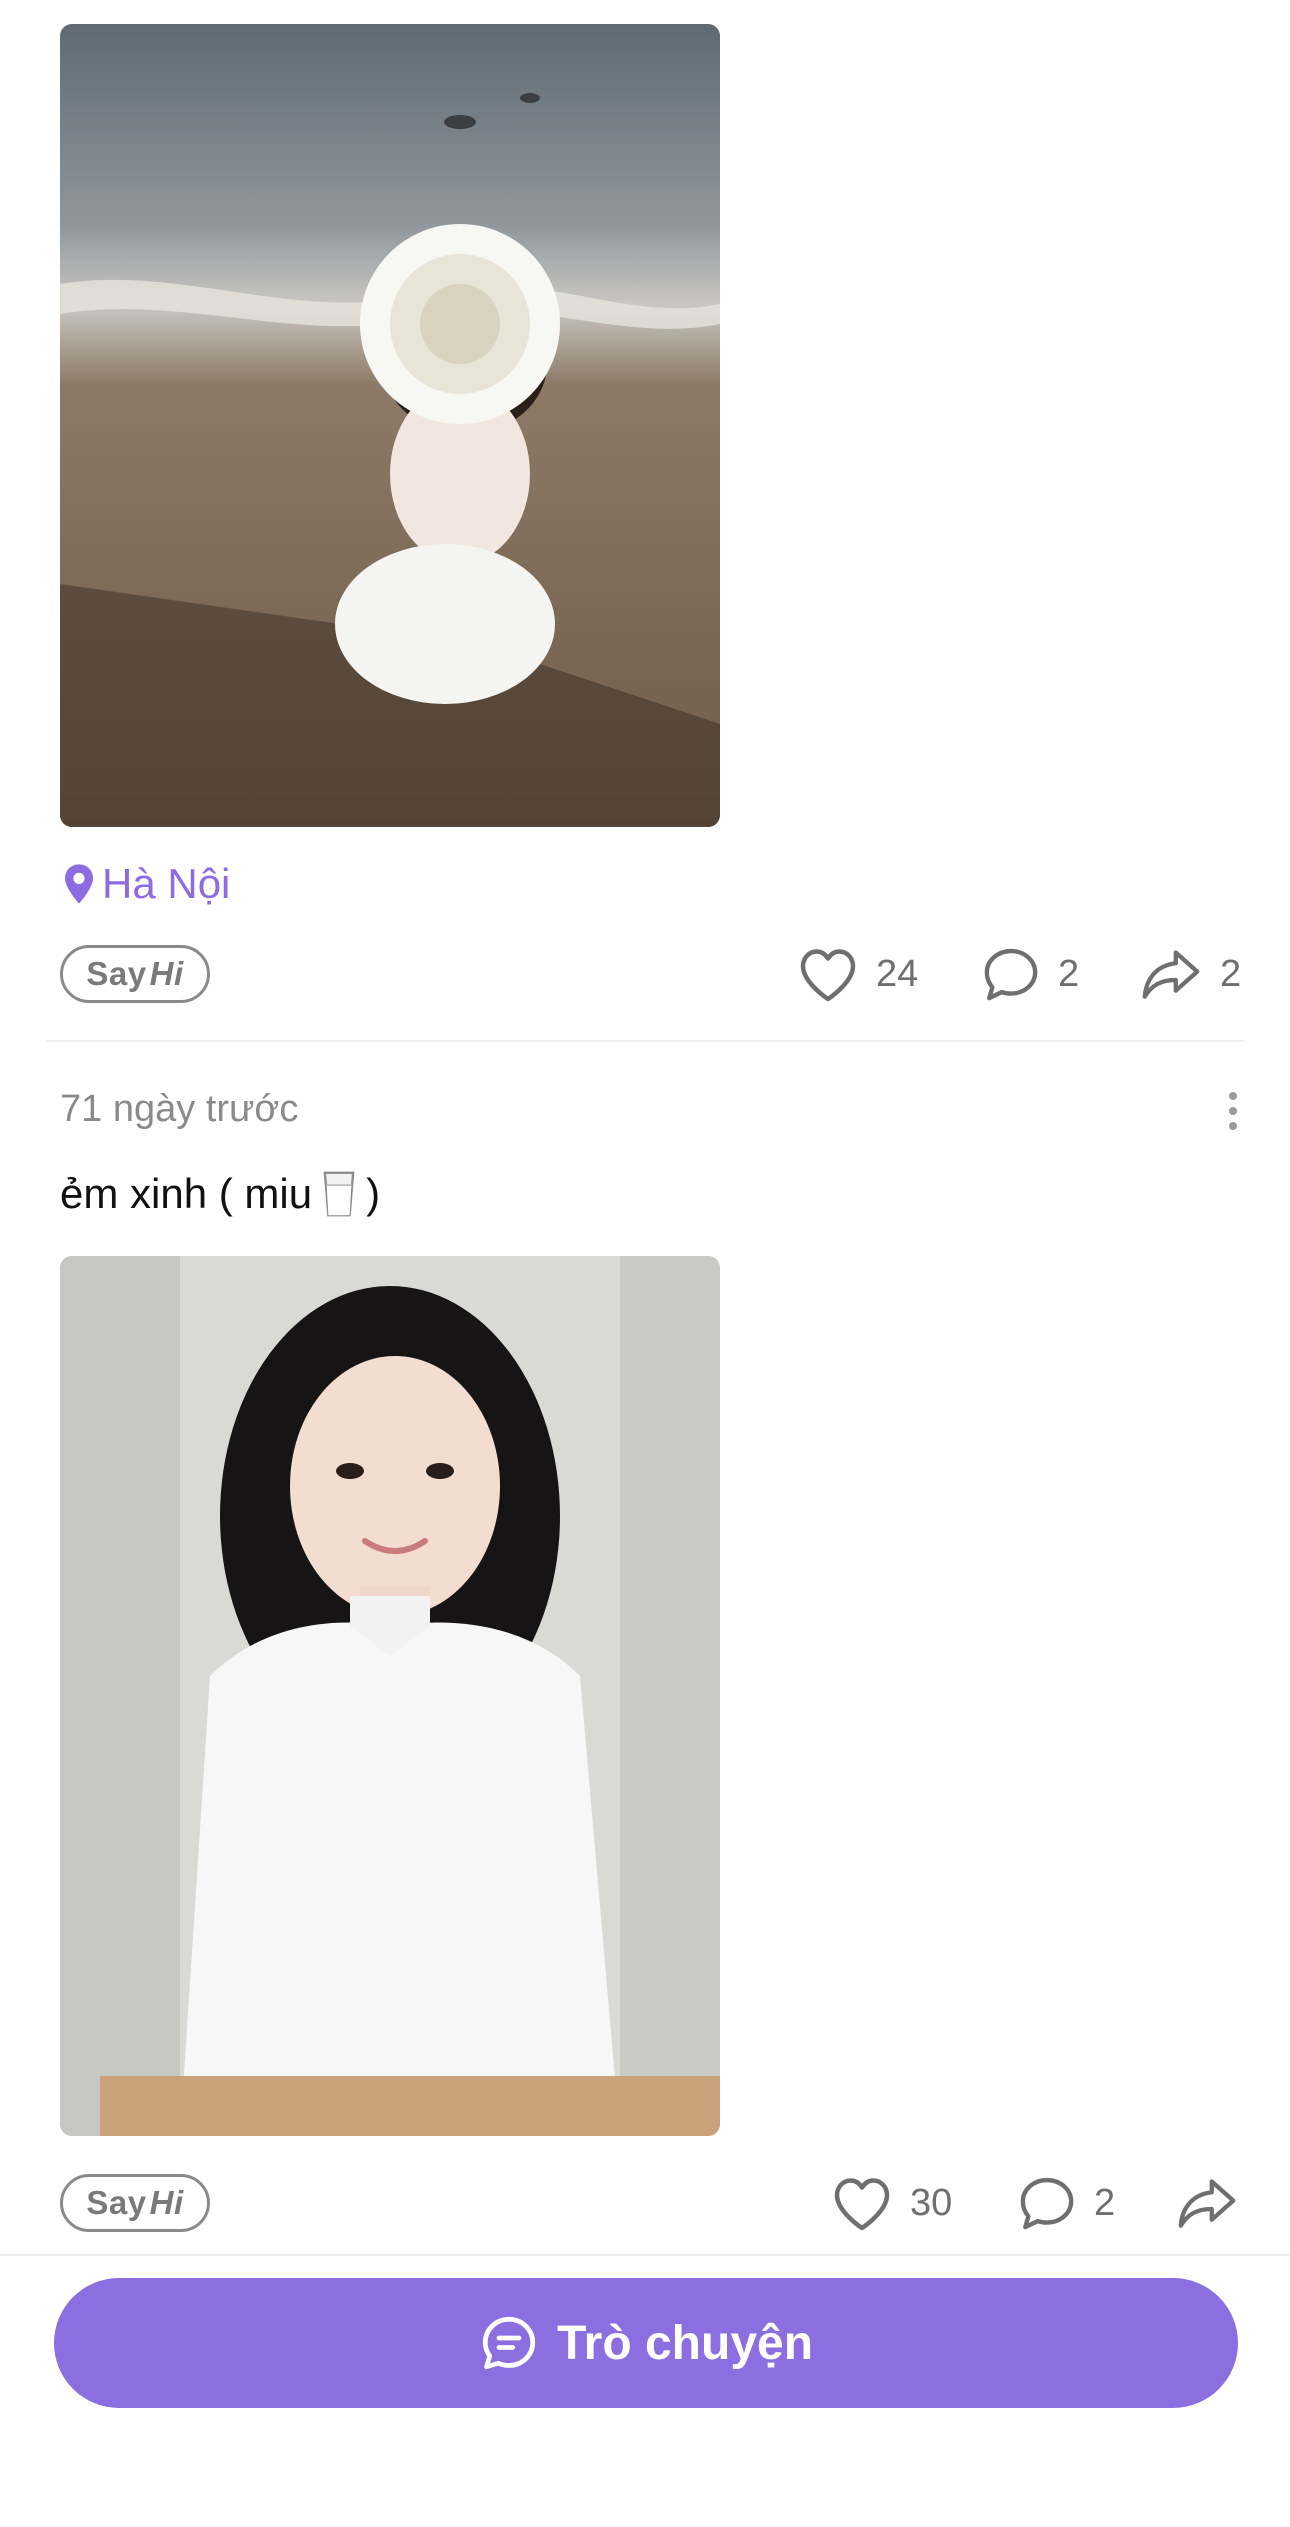 Image resolution: width=1290 pixels, height=2527 pixels. I want to click on location-label: Hà Nội, so click(166, 883).